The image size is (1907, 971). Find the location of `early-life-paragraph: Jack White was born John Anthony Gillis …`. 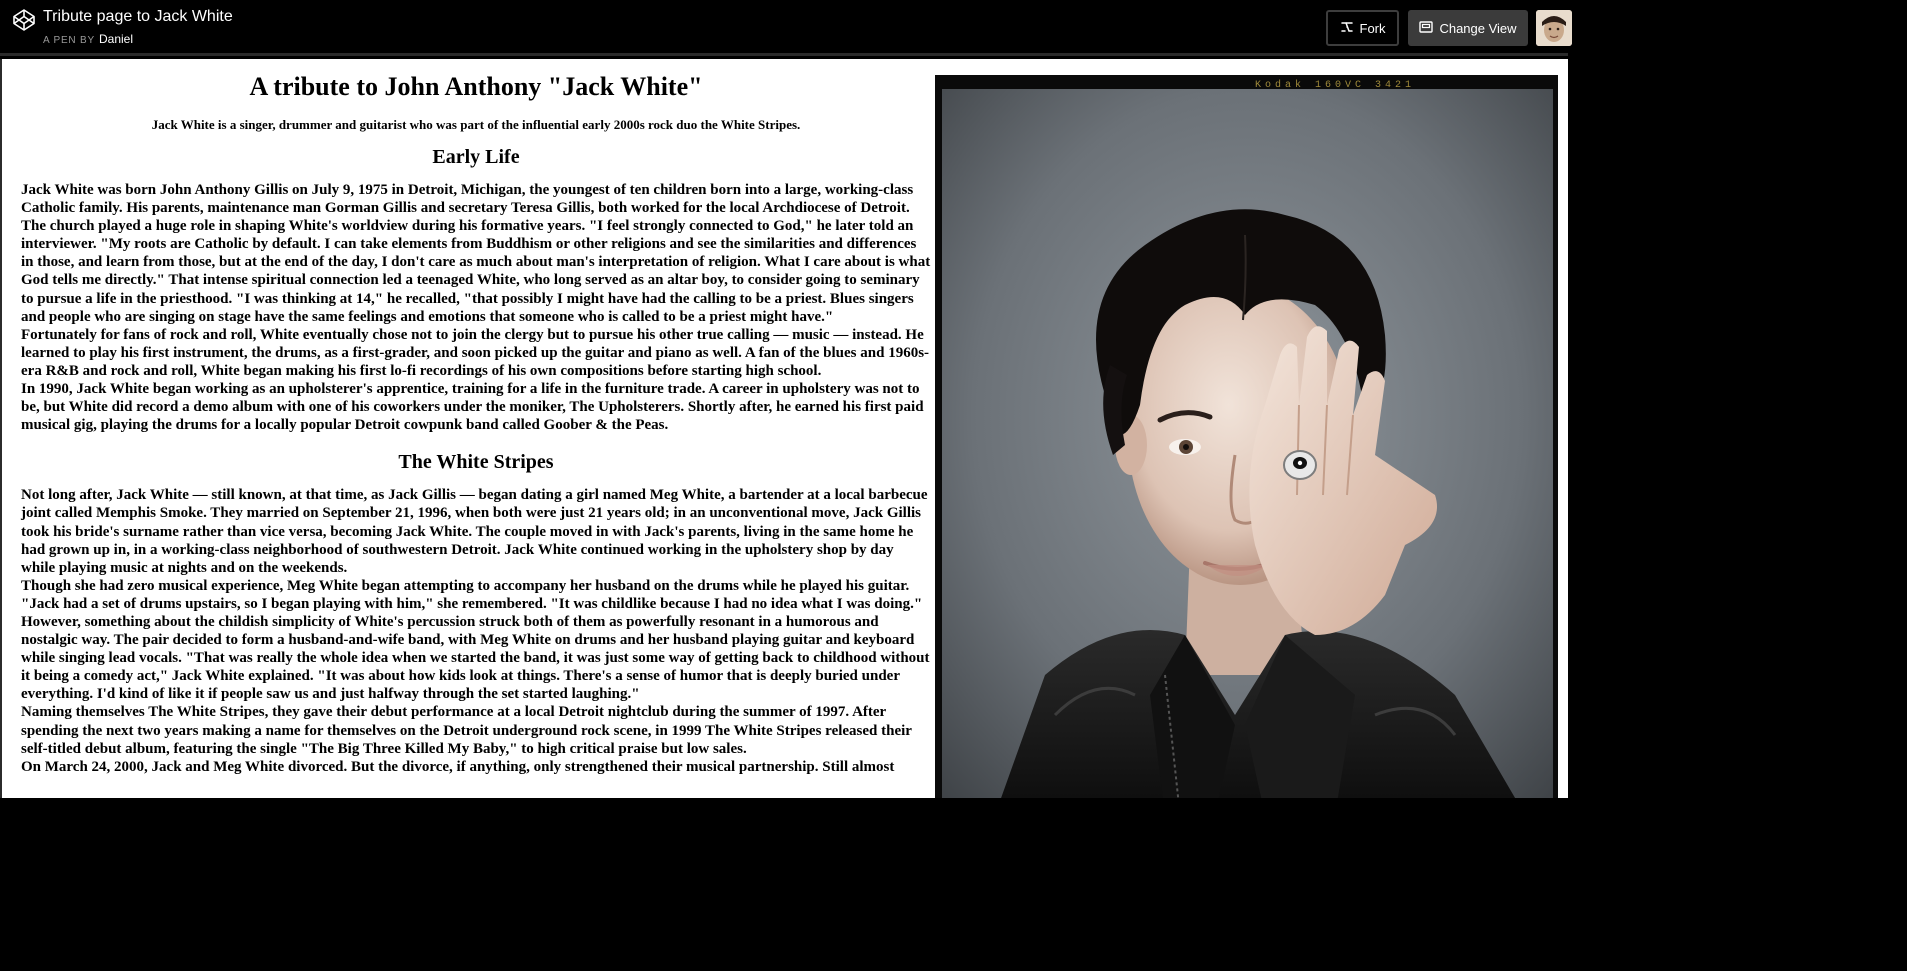

early-life-paragraph: Jack White was born John Anthony Gillis … is located at coordinates (476, 253).